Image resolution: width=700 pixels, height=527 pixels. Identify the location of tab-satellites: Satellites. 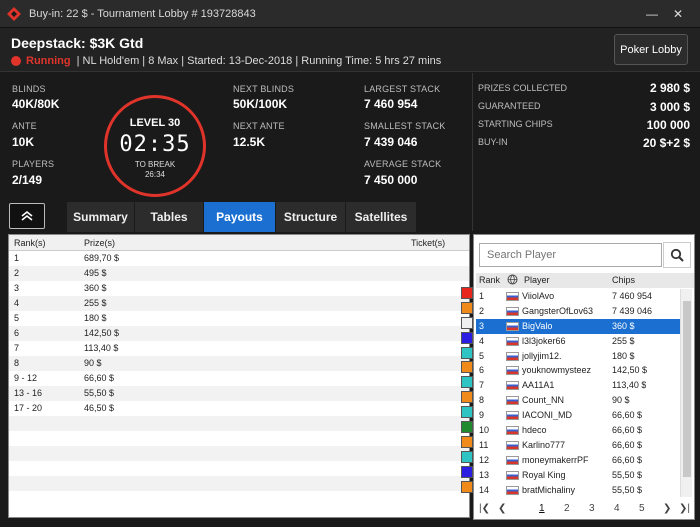
(381, 217).